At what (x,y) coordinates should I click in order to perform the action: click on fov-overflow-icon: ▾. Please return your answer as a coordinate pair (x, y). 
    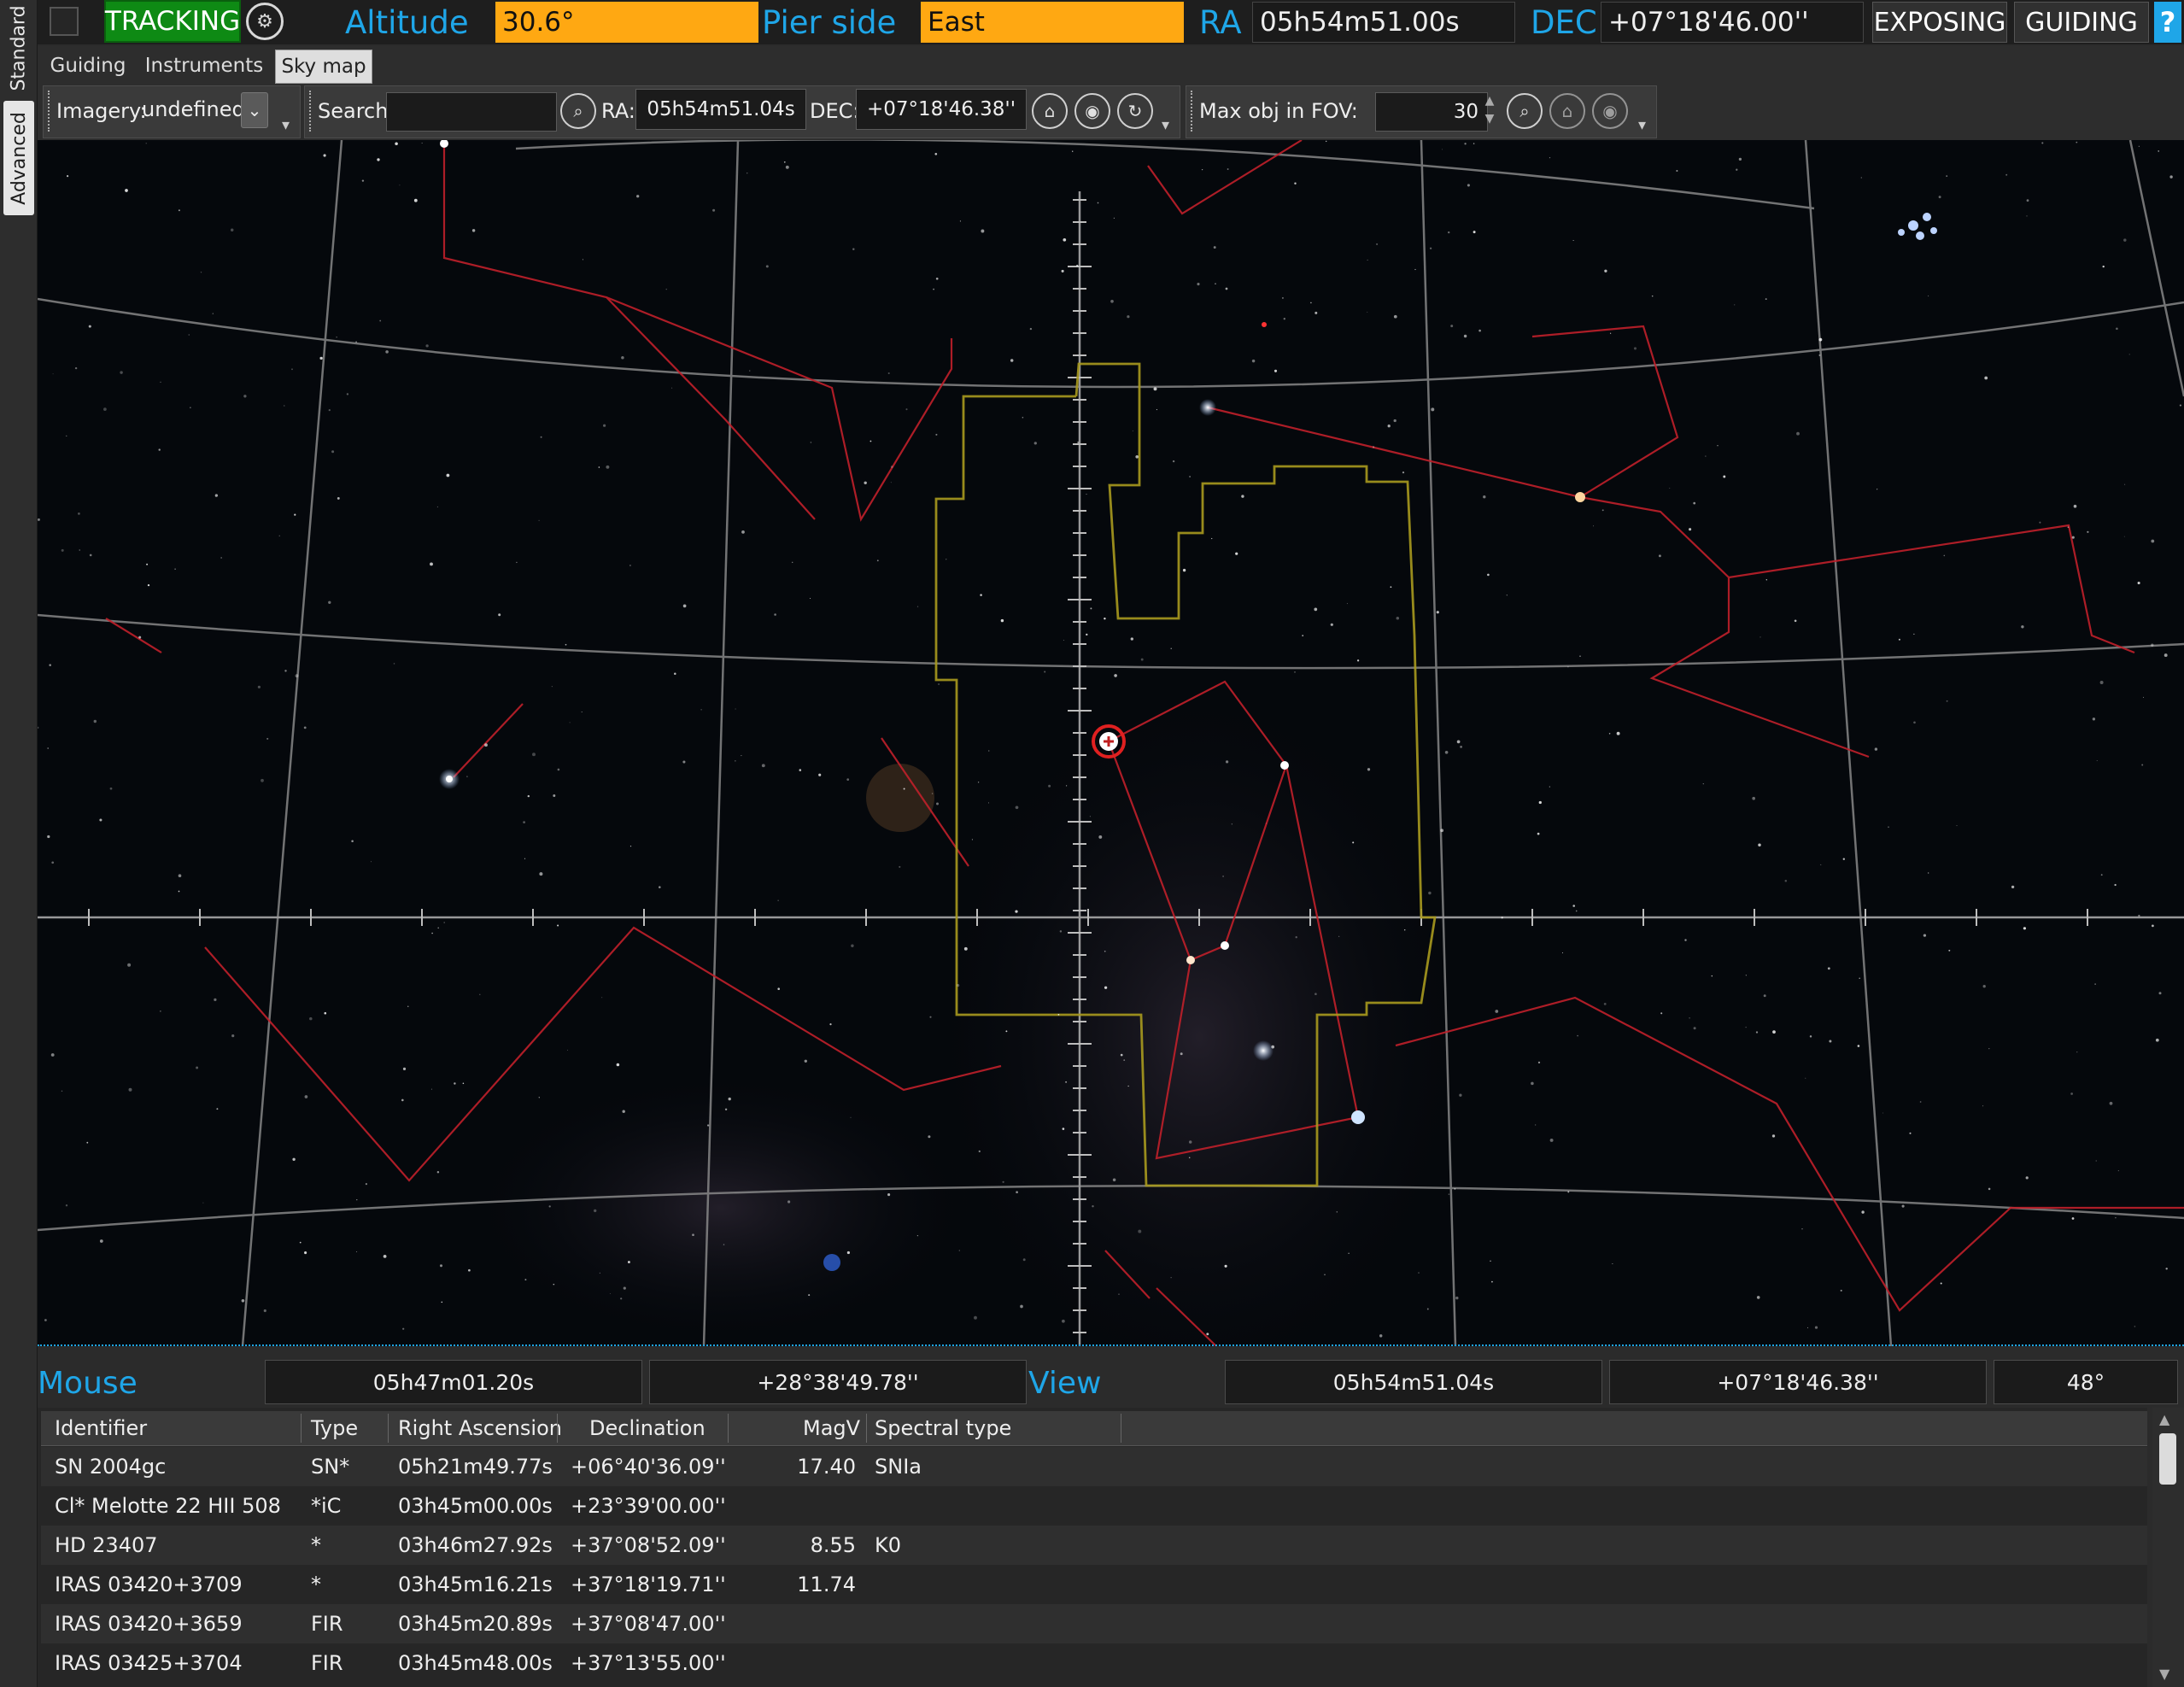
    Looking at the image, I should click on (1642, 125).